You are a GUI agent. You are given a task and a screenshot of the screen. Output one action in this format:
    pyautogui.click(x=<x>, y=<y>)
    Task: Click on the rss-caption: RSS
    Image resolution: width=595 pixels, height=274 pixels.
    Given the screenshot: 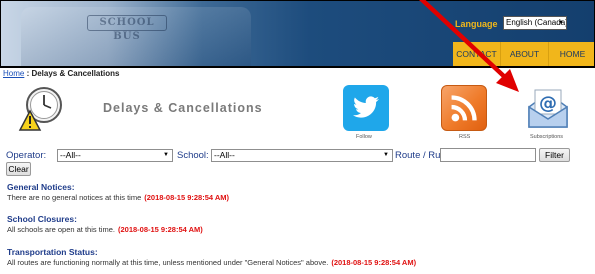 What is the action you would take?
    pyautogui.click(x=464, y=137)
    